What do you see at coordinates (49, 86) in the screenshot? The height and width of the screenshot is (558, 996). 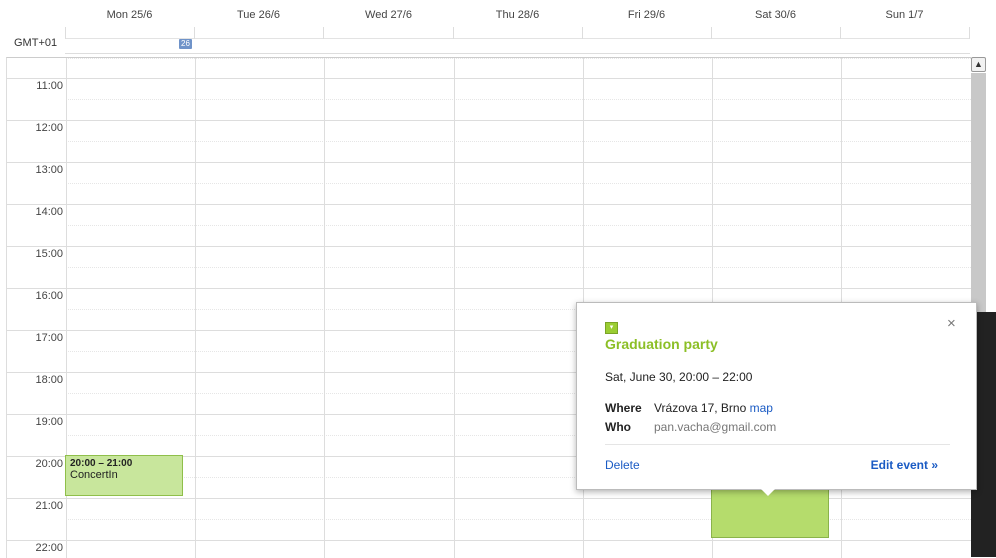 I see `hour-label: 11:00` at bounding box center [49, 86].